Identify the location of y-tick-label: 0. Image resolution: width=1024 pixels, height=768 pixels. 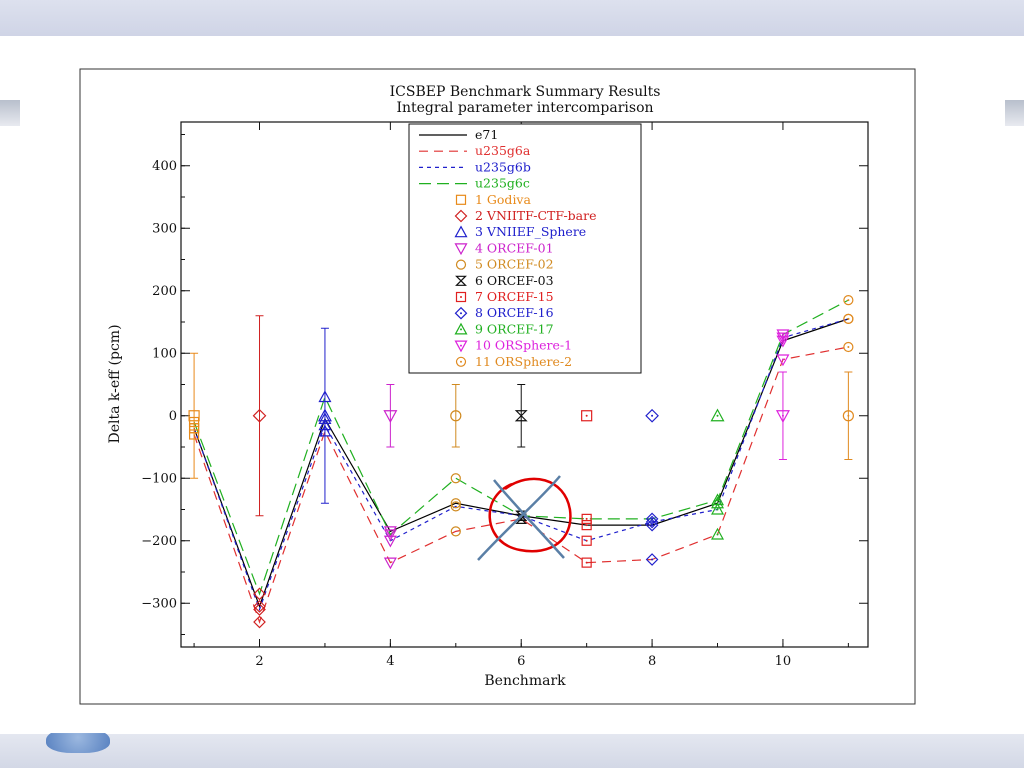
(173, 416).